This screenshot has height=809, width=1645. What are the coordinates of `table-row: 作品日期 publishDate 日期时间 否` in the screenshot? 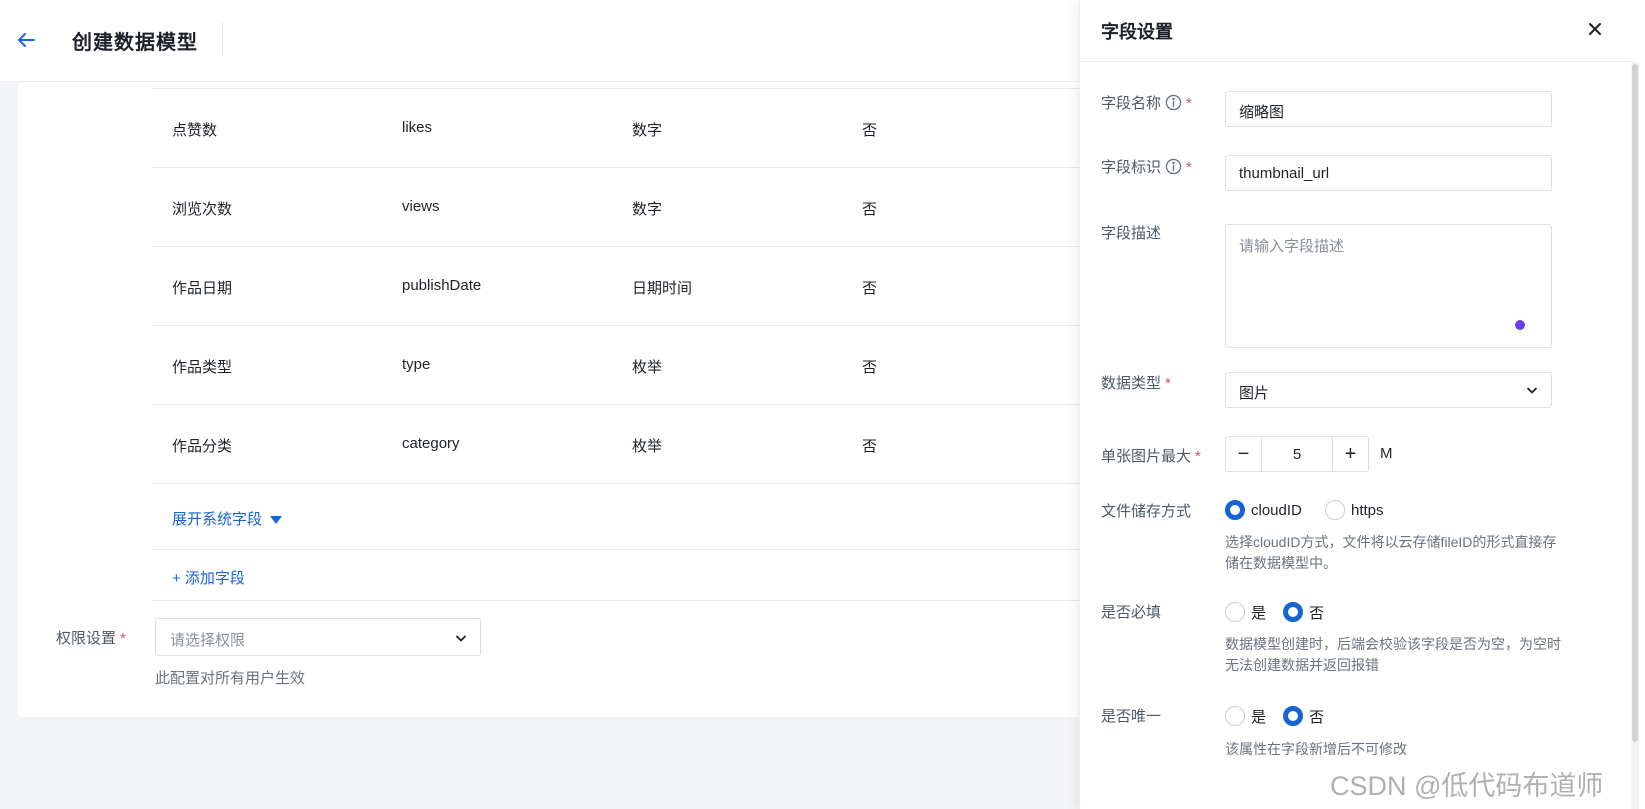 It's located at (625, 285).